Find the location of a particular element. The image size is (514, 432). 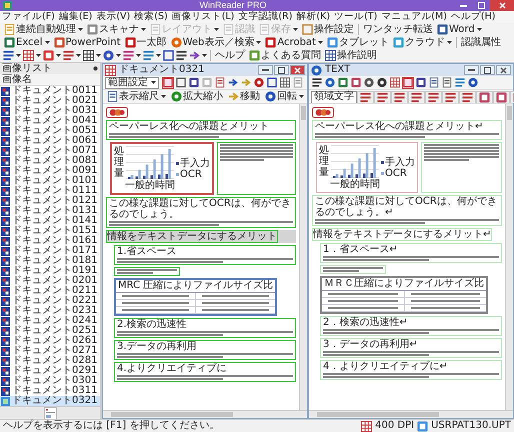

toolbar-button: スキャナ is located at coordinates (116, 29).